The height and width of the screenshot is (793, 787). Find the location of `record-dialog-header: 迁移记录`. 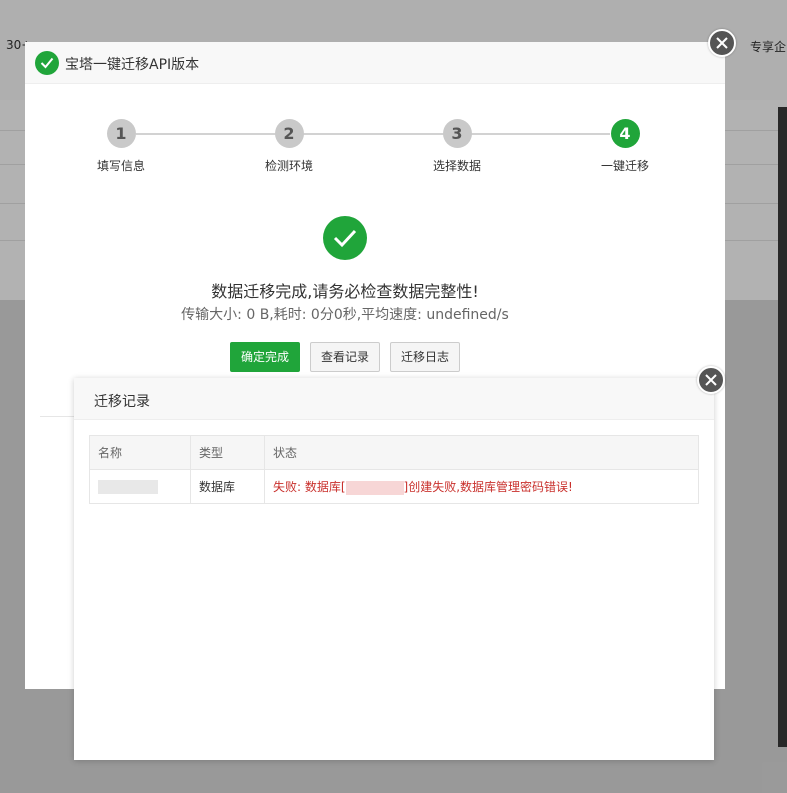

record-dialog-header: 迁移记录 is located at coordinates (394, 399).